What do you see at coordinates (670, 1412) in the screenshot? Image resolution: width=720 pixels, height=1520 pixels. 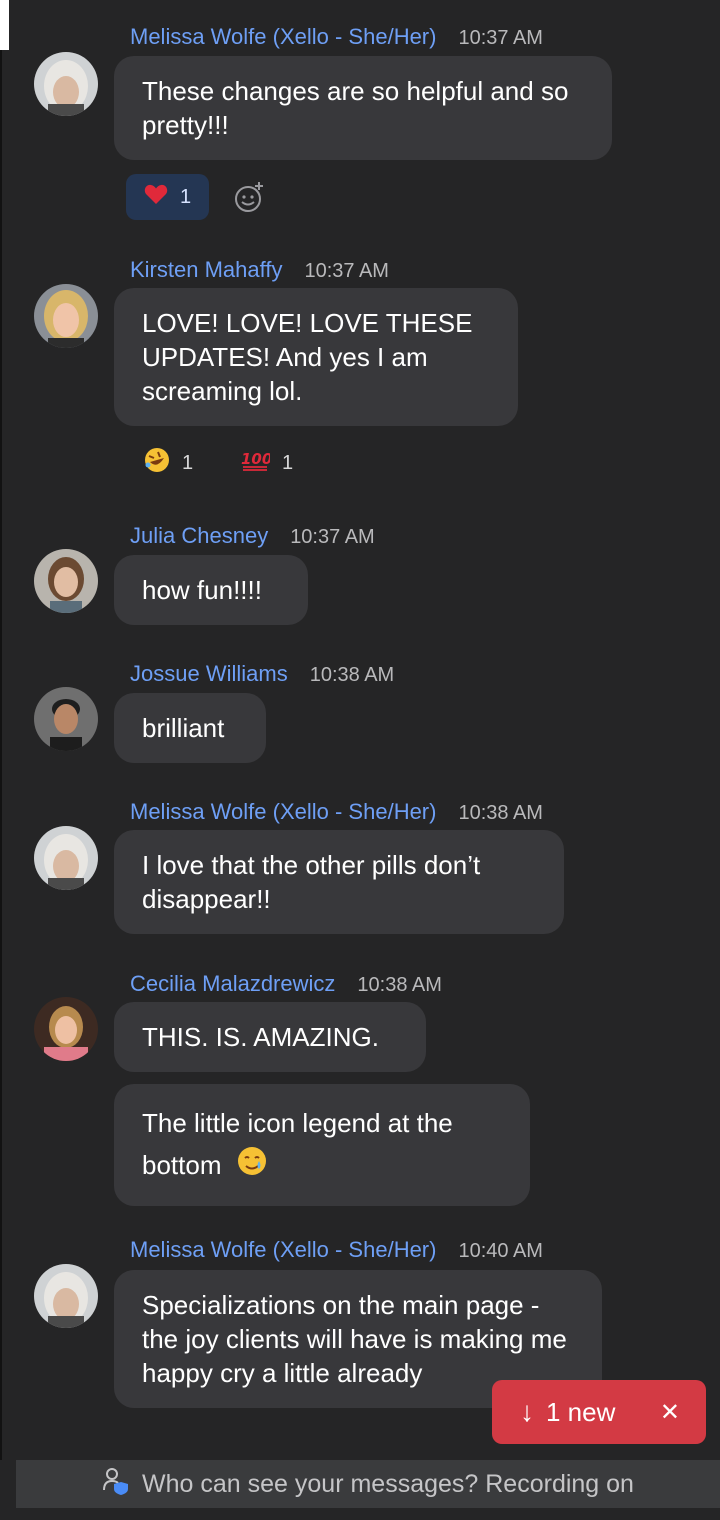 I see `close-icon: ✕` at bounding box center [670, 1412].